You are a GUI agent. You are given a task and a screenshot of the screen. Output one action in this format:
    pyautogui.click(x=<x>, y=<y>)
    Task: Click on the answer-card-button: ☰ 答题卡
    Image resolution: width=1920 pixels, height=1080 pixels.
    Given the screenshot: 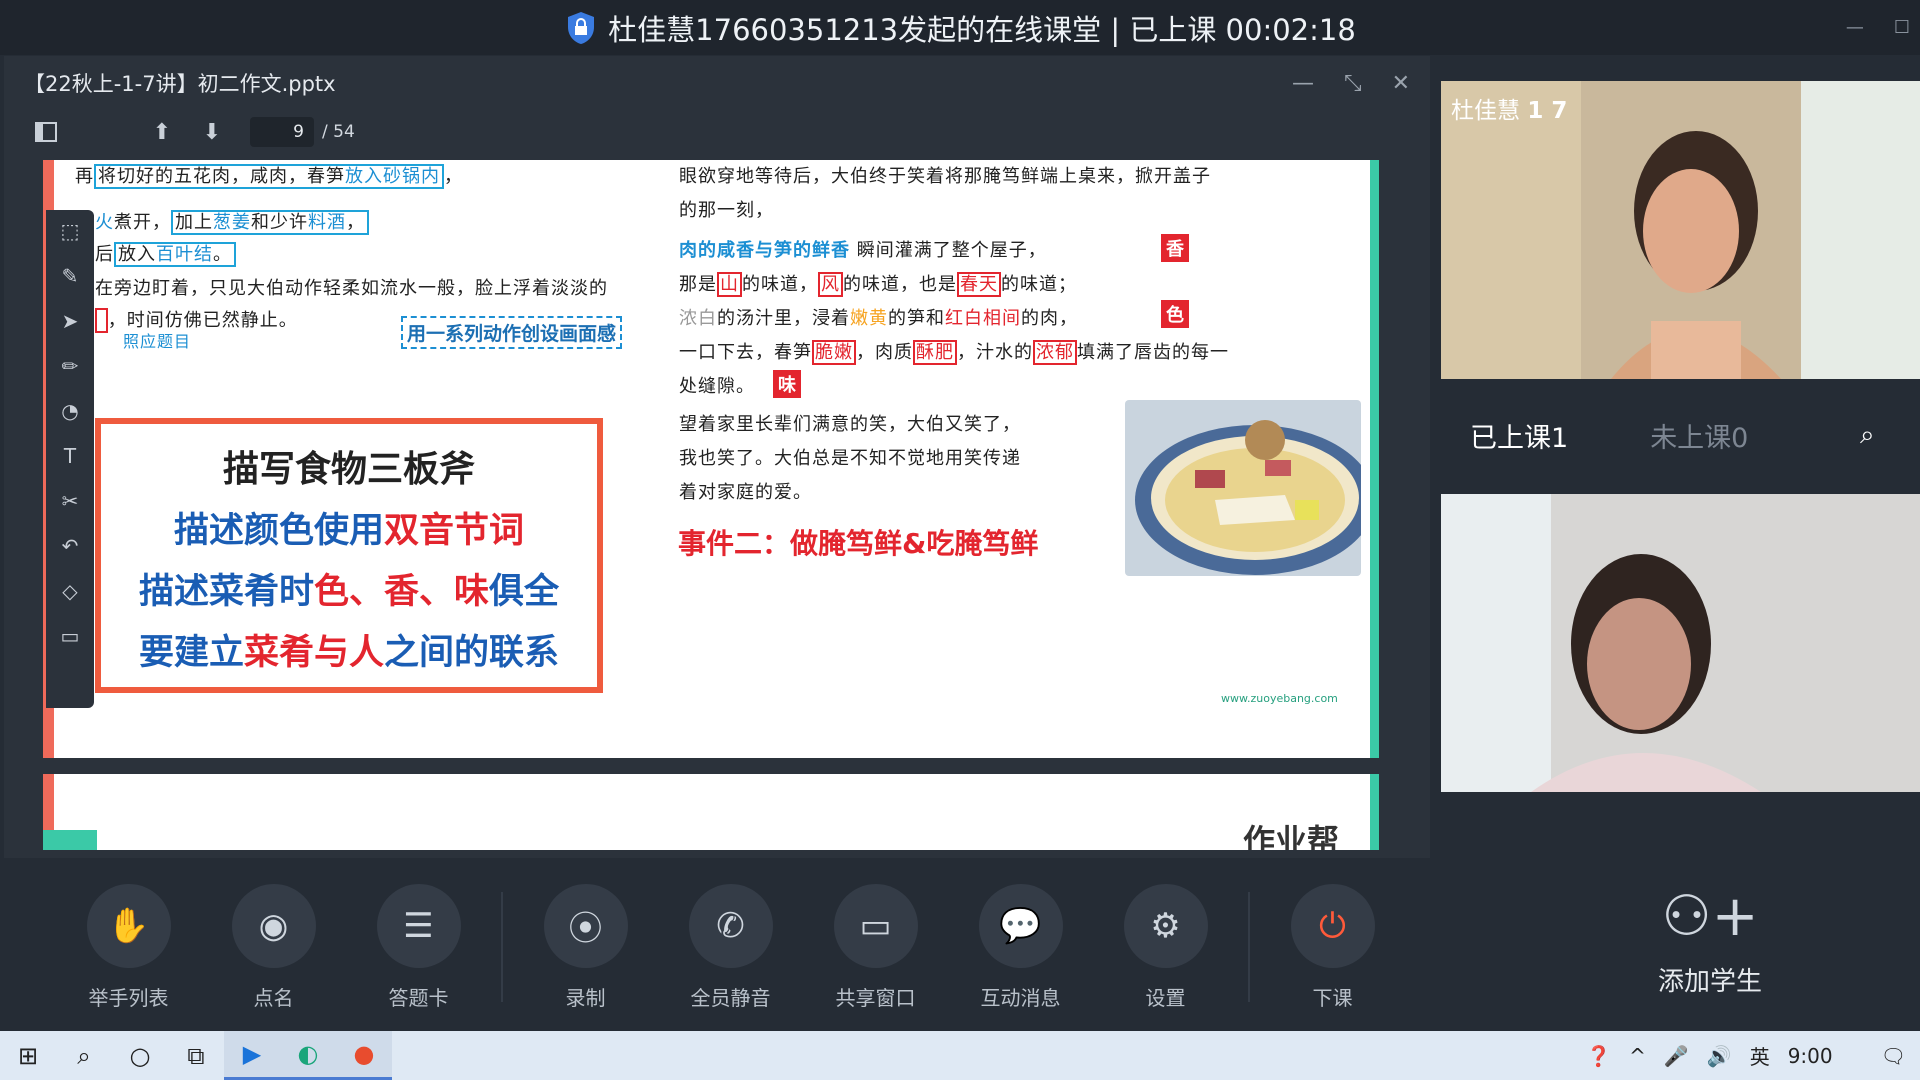 What is the action you would take?
    pyautogui.click(x=418, y=947)
    